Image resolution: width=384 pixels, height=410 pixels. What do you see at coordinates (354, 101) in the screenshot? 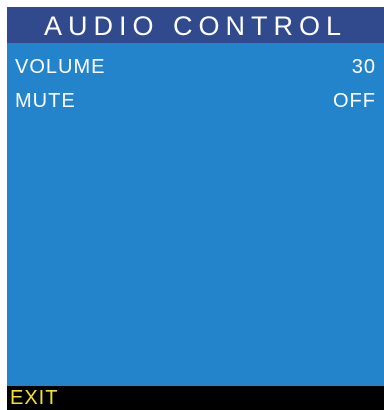
I see `mute-value: OFF` at bounding box center [354, 101].